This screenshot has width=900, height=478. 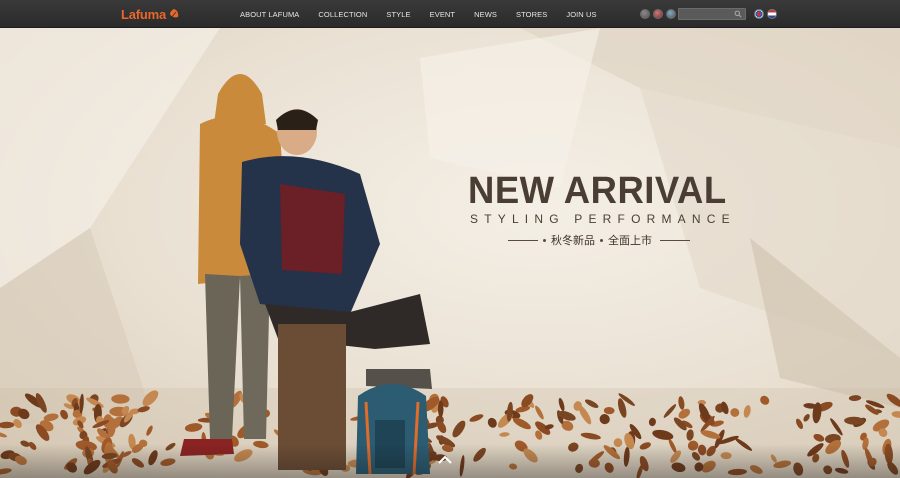 I want to click on nav-join-us: JOIN US, so click(x=581, y=14).